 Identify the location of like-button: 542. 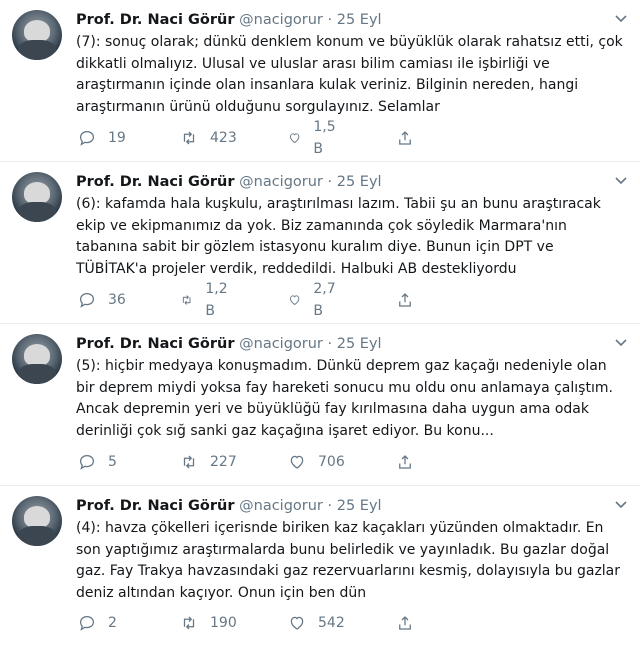
(316, 623).